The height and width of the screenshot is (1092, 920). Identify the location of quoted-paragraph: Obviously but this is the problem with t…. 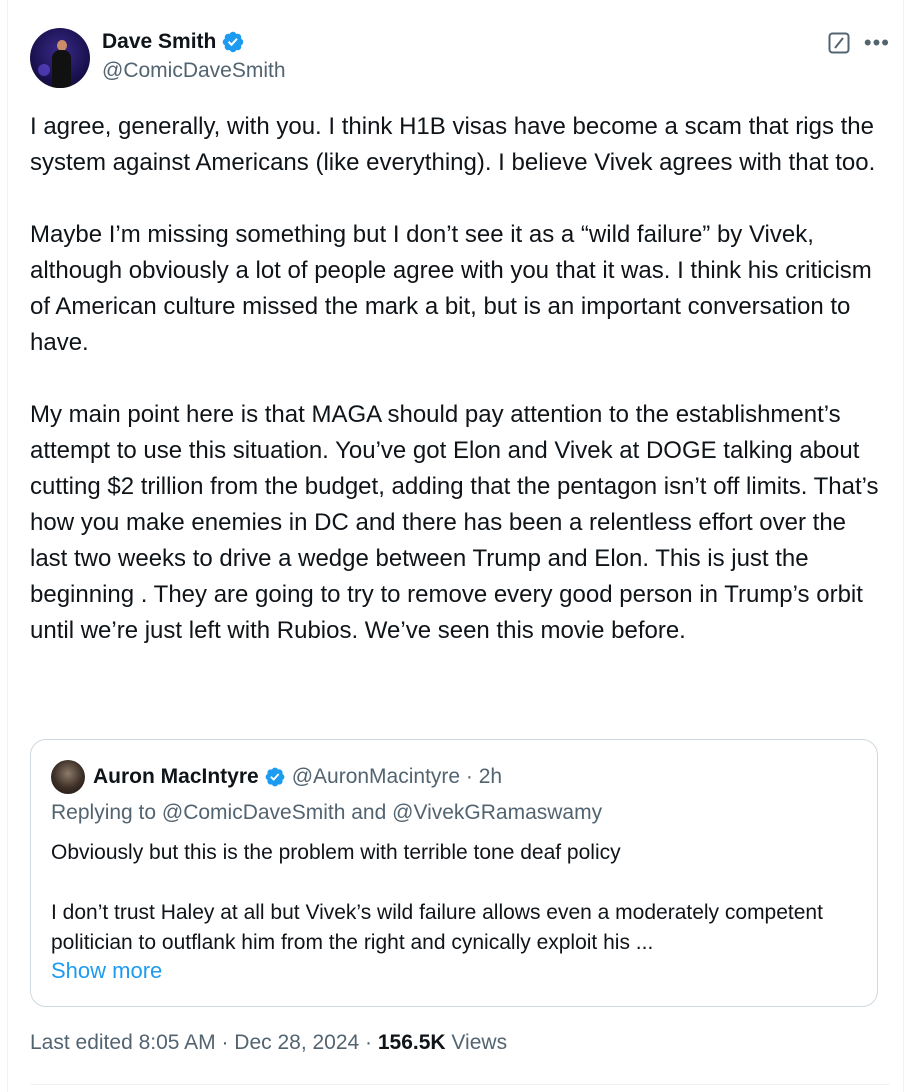
(336, 852).